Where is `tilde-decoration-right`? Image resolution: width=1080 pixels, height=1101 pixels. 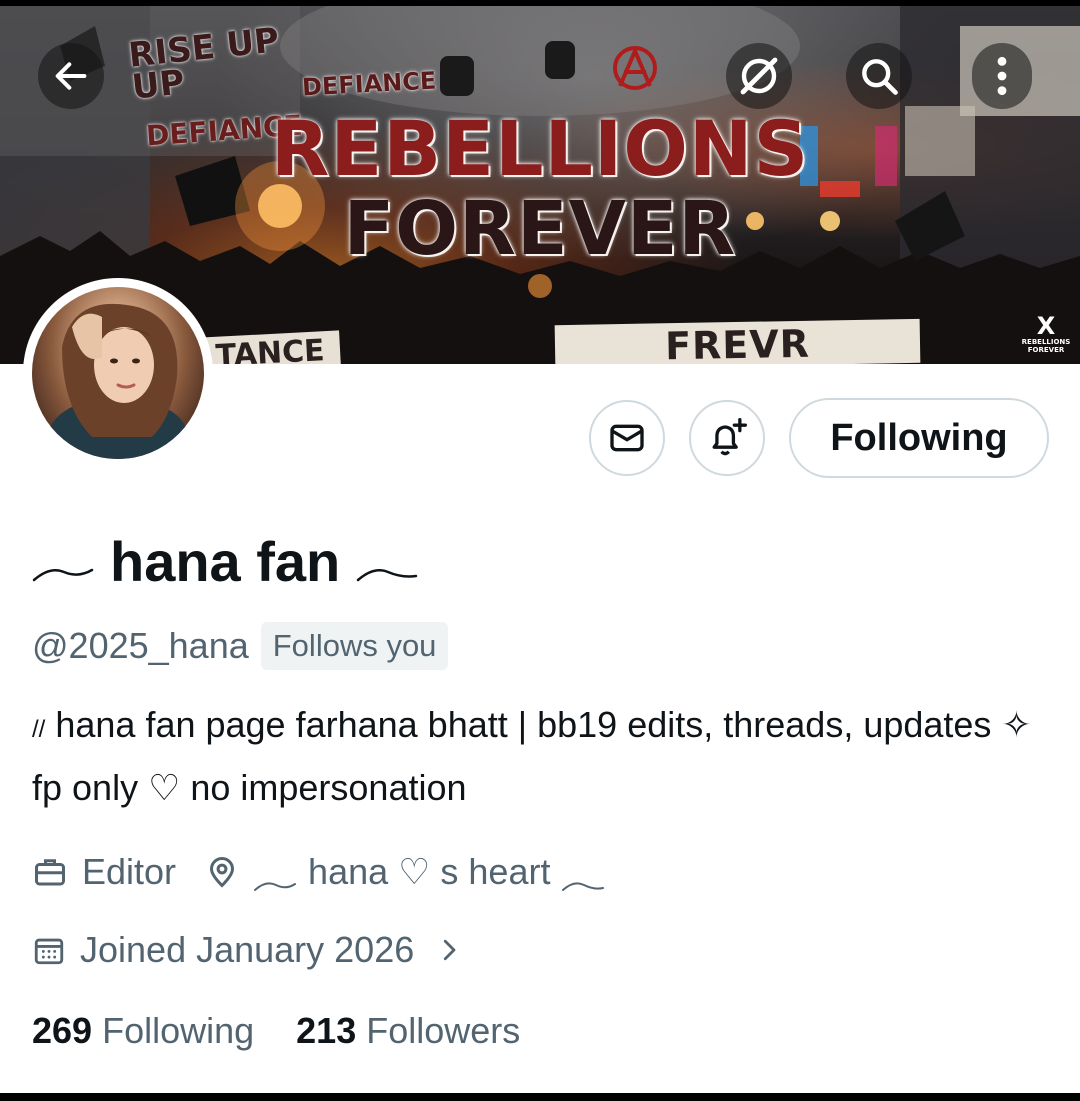
tilde-decoration-right is located at coordinates (387, 575).